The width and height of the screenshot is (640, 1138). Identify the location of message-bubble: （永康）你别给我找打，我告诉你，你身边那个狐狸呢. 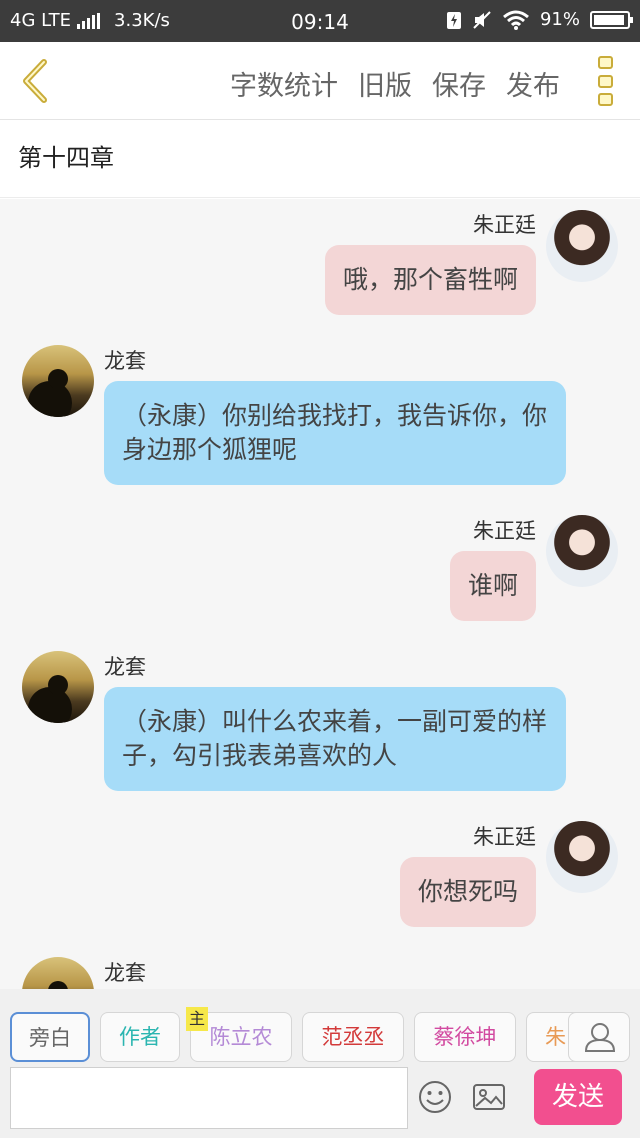
(335, 433).